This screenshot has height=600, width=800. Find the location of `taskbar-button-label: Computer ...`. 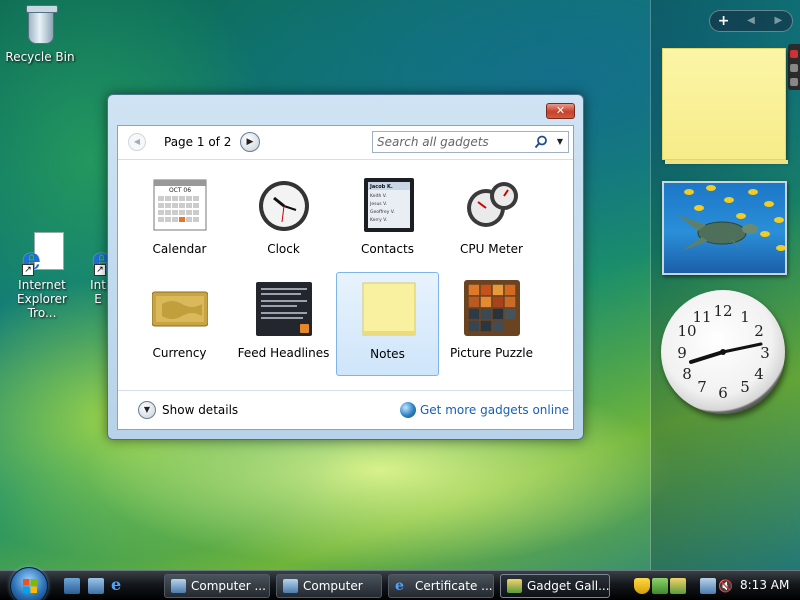

taskbar-button-label: Computer ... is located at coordinates (228, 586).